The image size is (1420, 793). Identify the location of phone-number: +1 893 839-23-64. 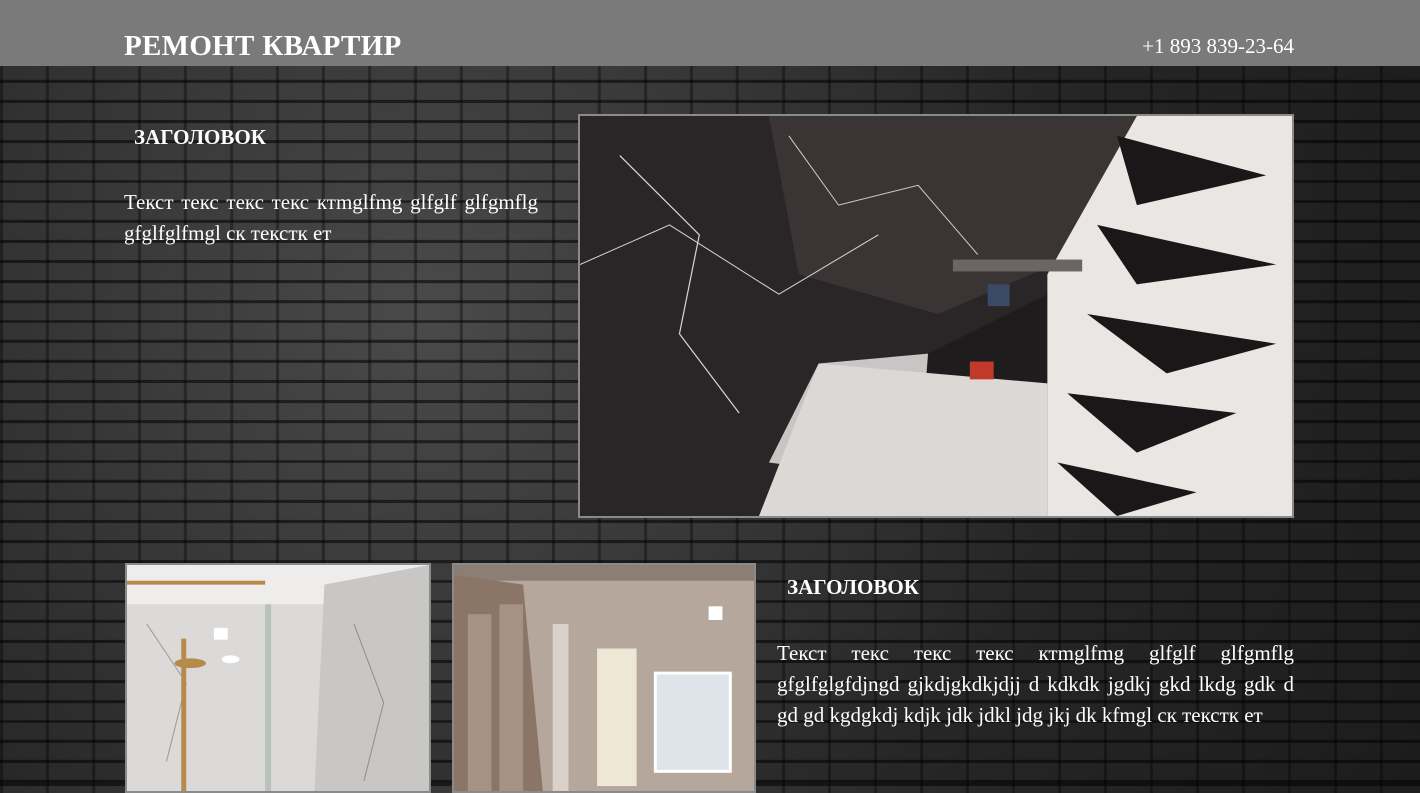
(1218, 46).